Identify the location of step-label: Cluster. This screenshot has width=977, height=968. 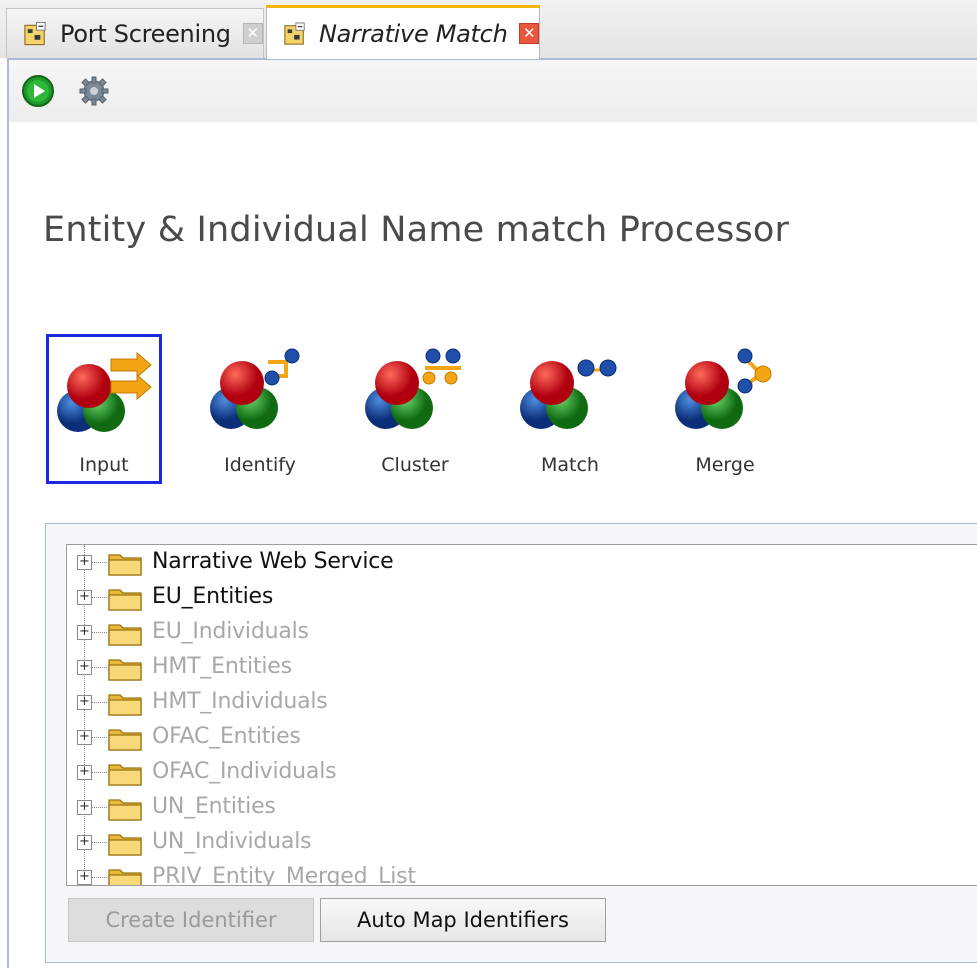
(415, 465).